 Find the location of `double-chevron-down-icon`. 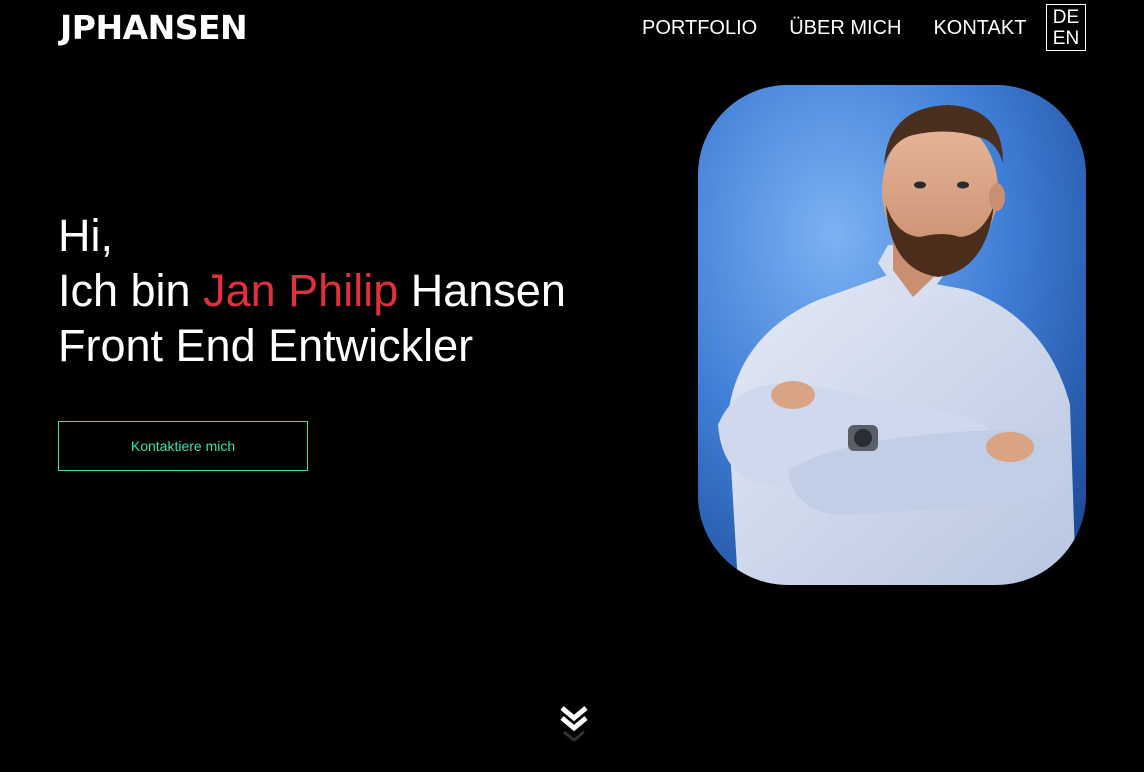

double-chevron-down-icon is located at coordinates (574, 724).